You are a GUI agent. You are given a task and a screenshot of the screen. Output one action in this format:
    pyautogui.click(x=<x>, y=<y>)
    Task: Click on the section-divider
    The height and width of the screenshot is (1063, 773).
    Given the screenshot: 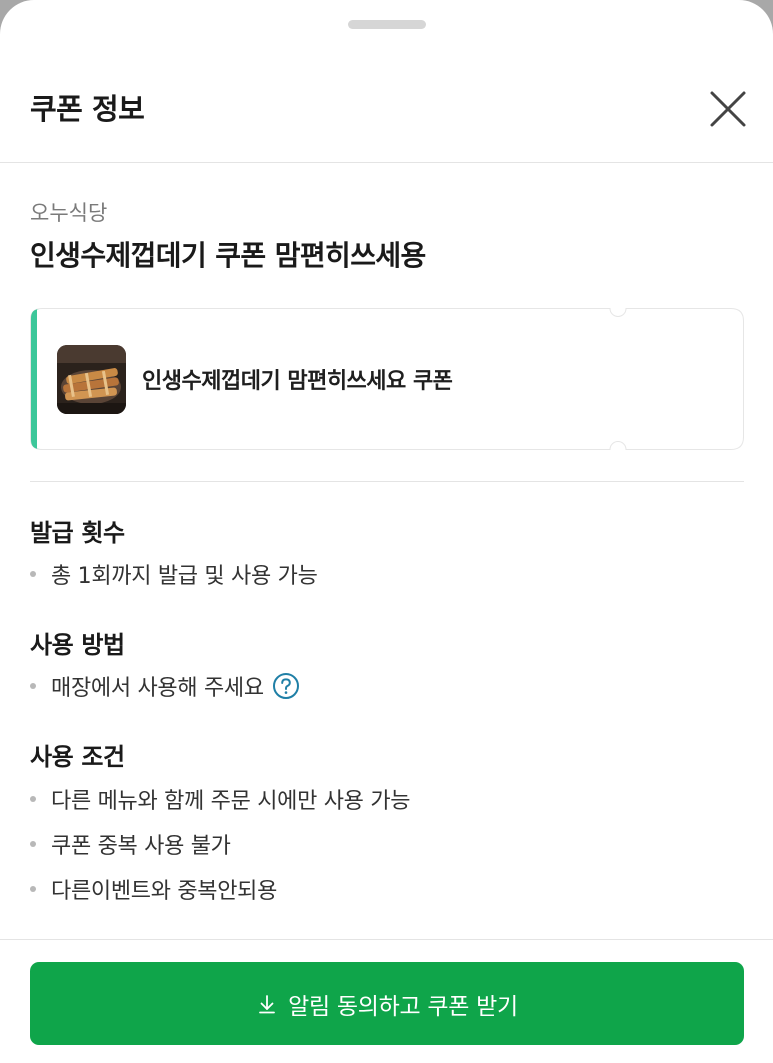 What is the action you would take?
    pyautogui.click(x=387, y=481)
    